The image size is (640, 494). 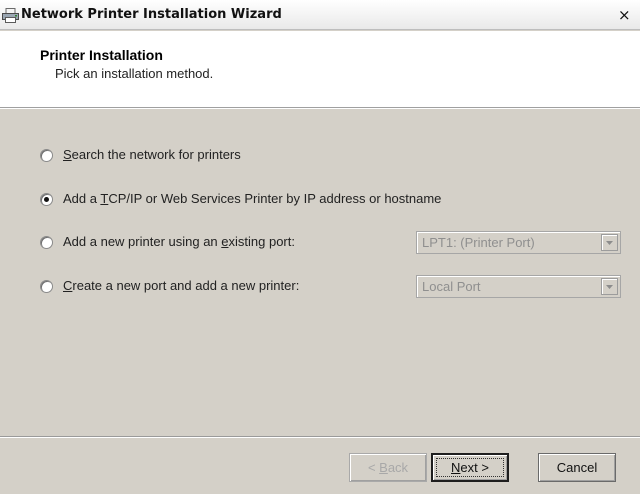 What do you see at coordinates (101, 55) in the screenshot?
I see `page-title: Printer Installation` at bounding box center [101, 55].